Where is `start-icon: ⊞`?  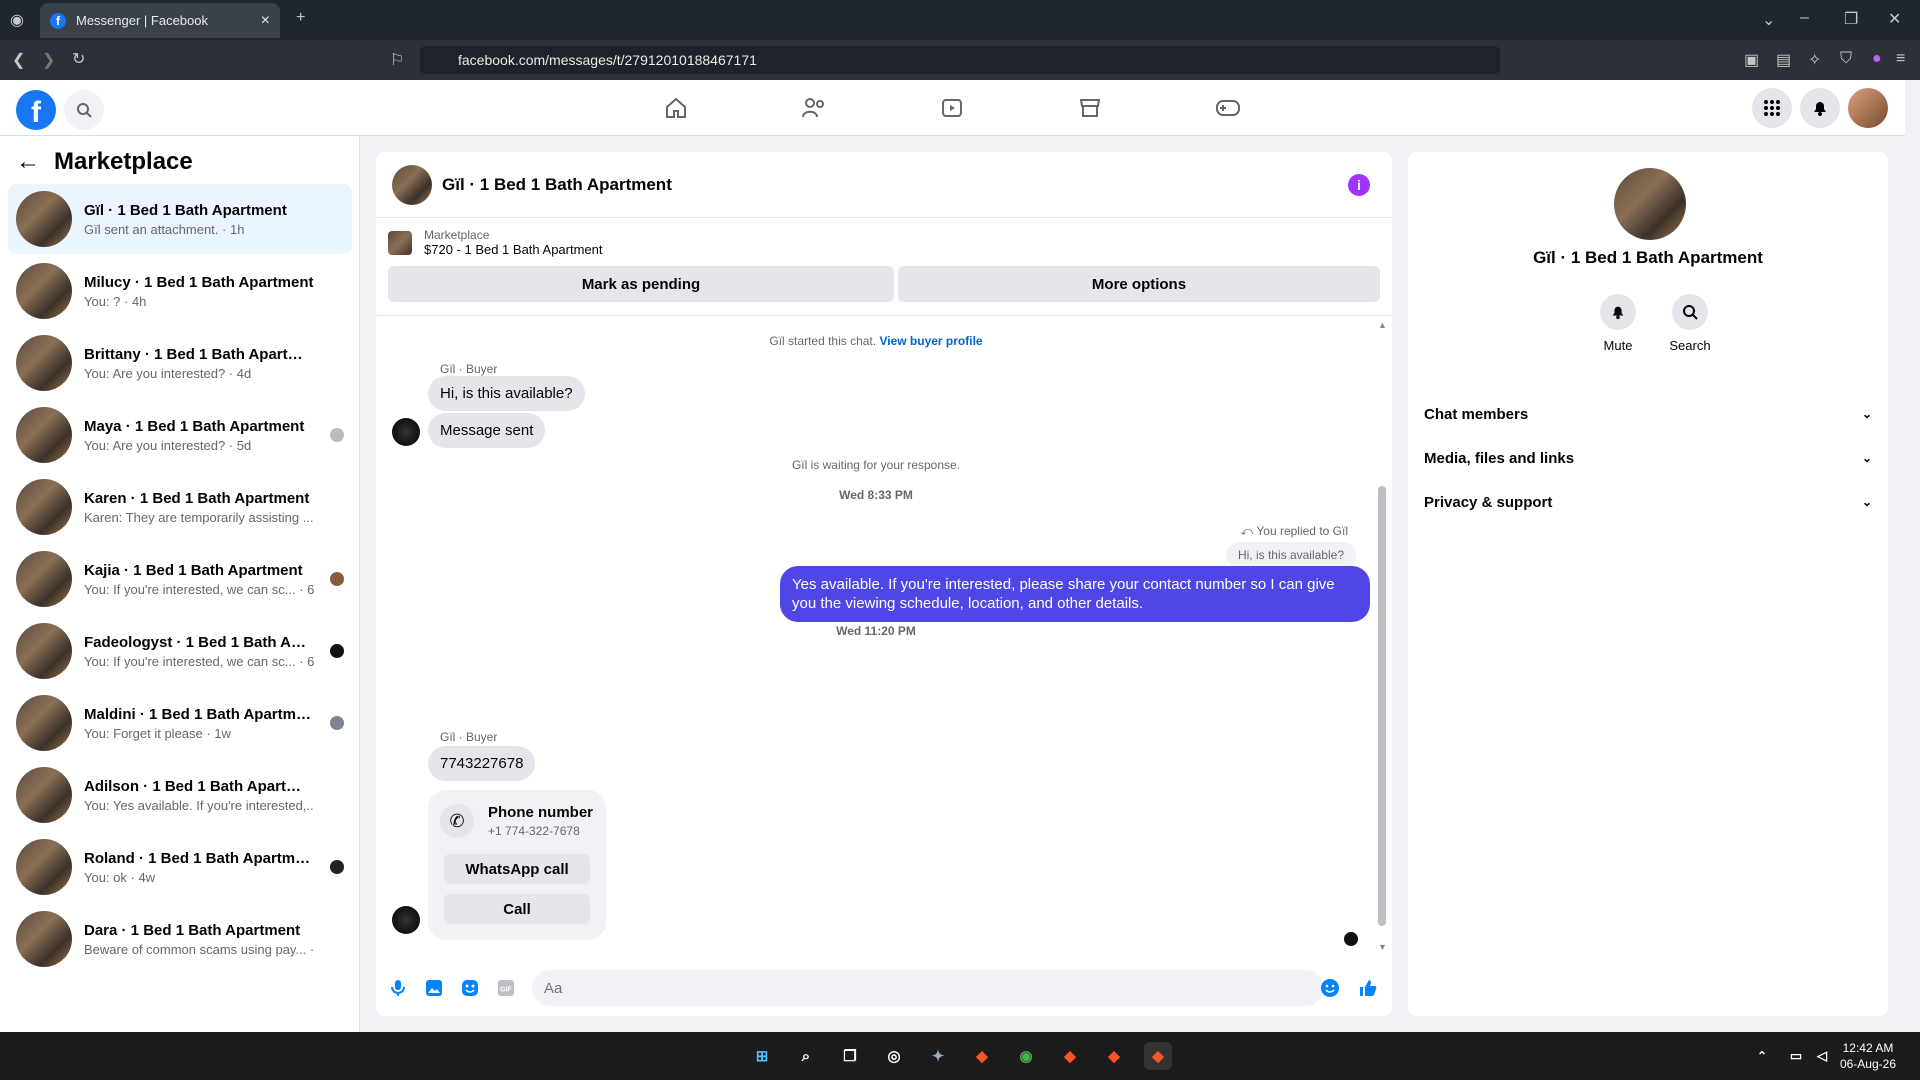 start-icon: ⊞ is located at coordinates (762, 1056).